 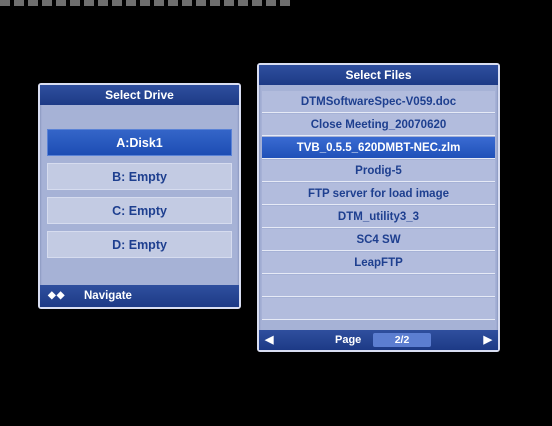 What do you see at coordinates (146, 3) in the screenshot?
I see `screen-edge-artifact` at bounding box center [146, 3].